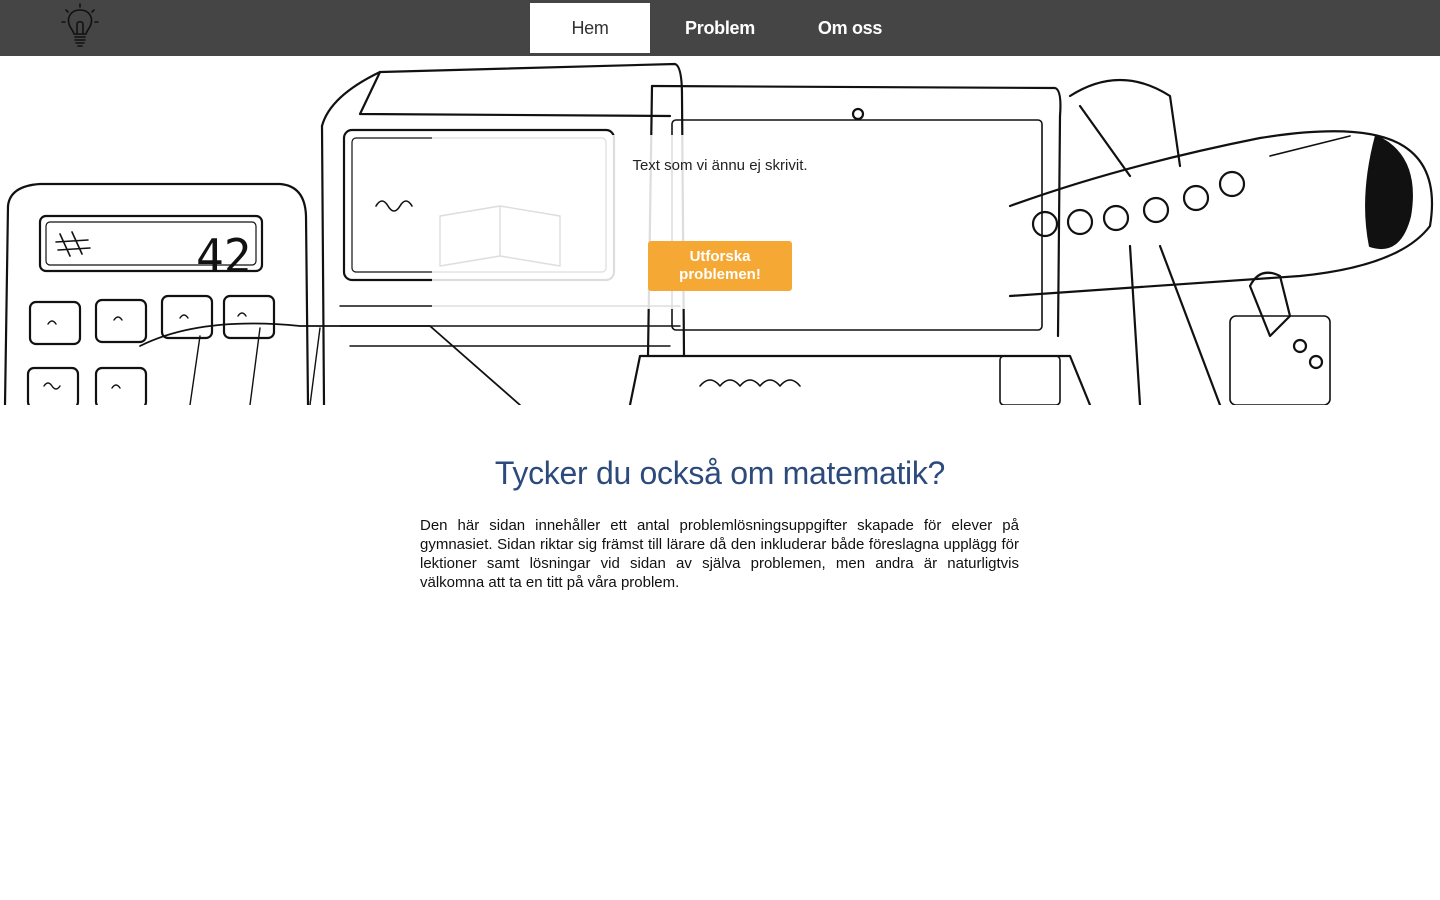  What do you see at coordinates (720, 473) in the screenshot?
I see `page-heading: Tycker du också om matematik?` at bounding box center [720, 473].